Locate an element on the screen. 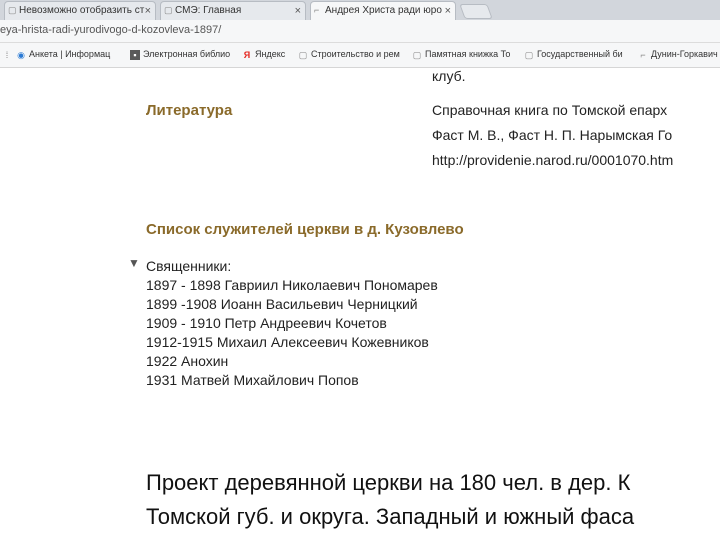 The image size is (720, 540). tab-2-active: ⌐ Андрея Христа ради юро × is located at coordinates (383, 10).